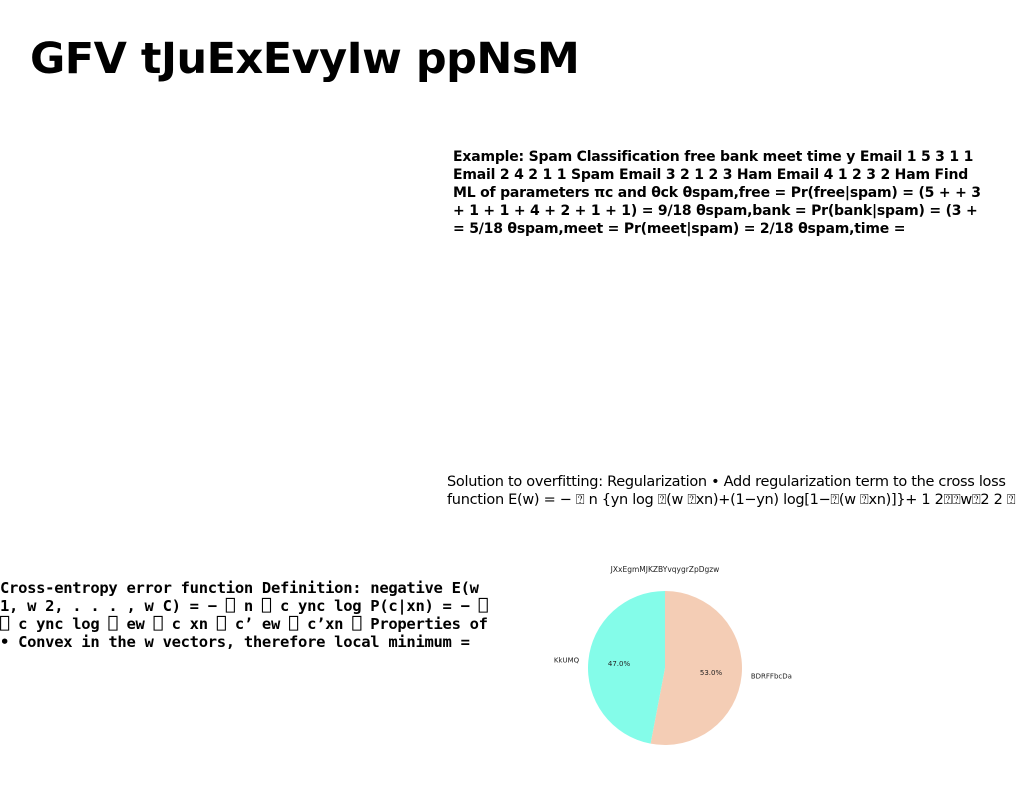  Describe the element at coordinates (665, 569) in the screenshot. I see `pie-chart-title: JXxEgmMJKZBYvqygrZpDgzw` at that location.